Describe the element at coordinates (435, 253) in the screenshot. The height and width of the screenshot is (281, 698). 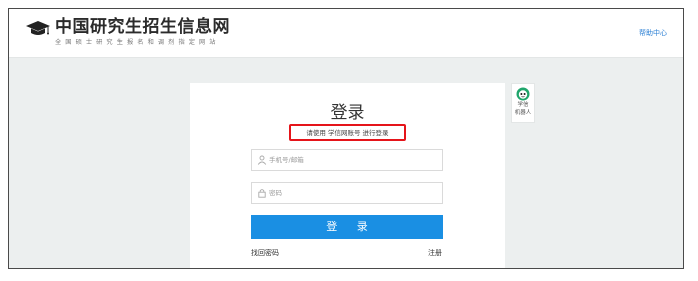
I see `register-link: 注册` at that location.